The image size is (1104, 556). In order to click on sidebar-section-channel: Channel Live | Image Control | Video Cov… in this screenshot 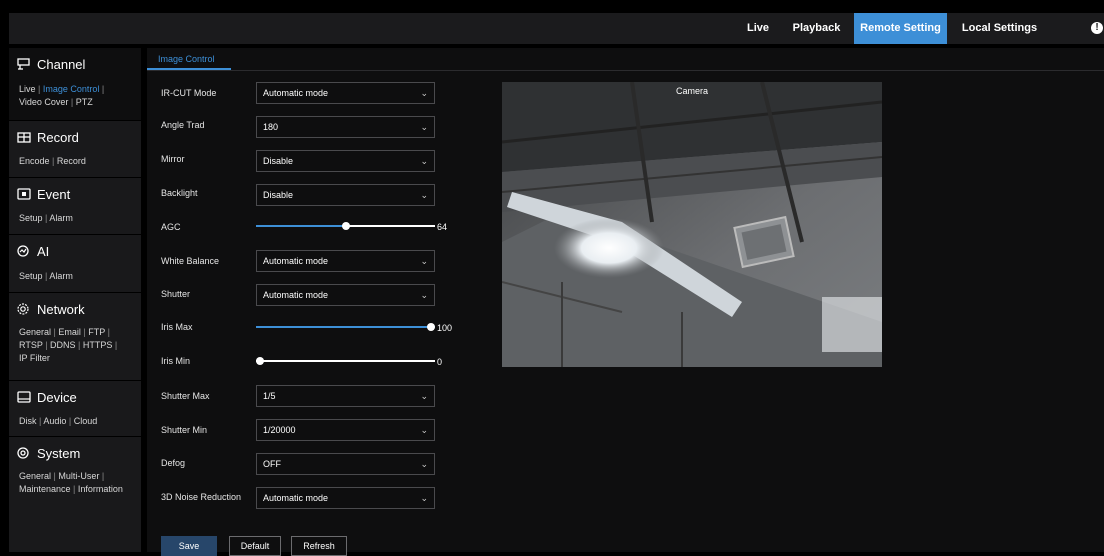, I will do `click(75, 84)`.